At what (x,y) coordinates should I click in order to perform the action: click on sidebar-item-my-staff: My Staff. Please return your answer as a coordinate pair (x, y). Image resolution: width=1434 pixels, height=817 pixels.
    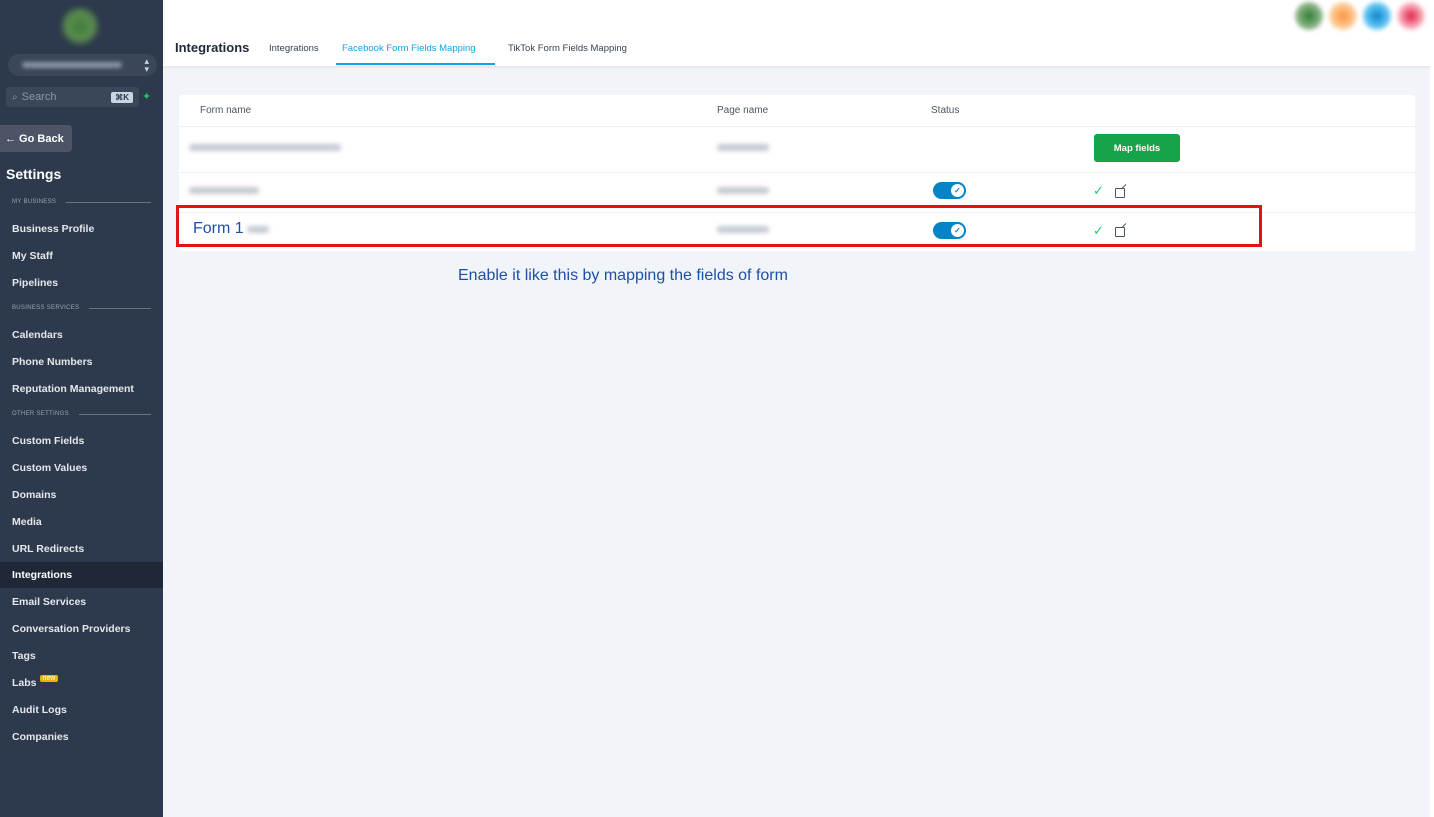
    Looking at the image, I should click on (81, 256).